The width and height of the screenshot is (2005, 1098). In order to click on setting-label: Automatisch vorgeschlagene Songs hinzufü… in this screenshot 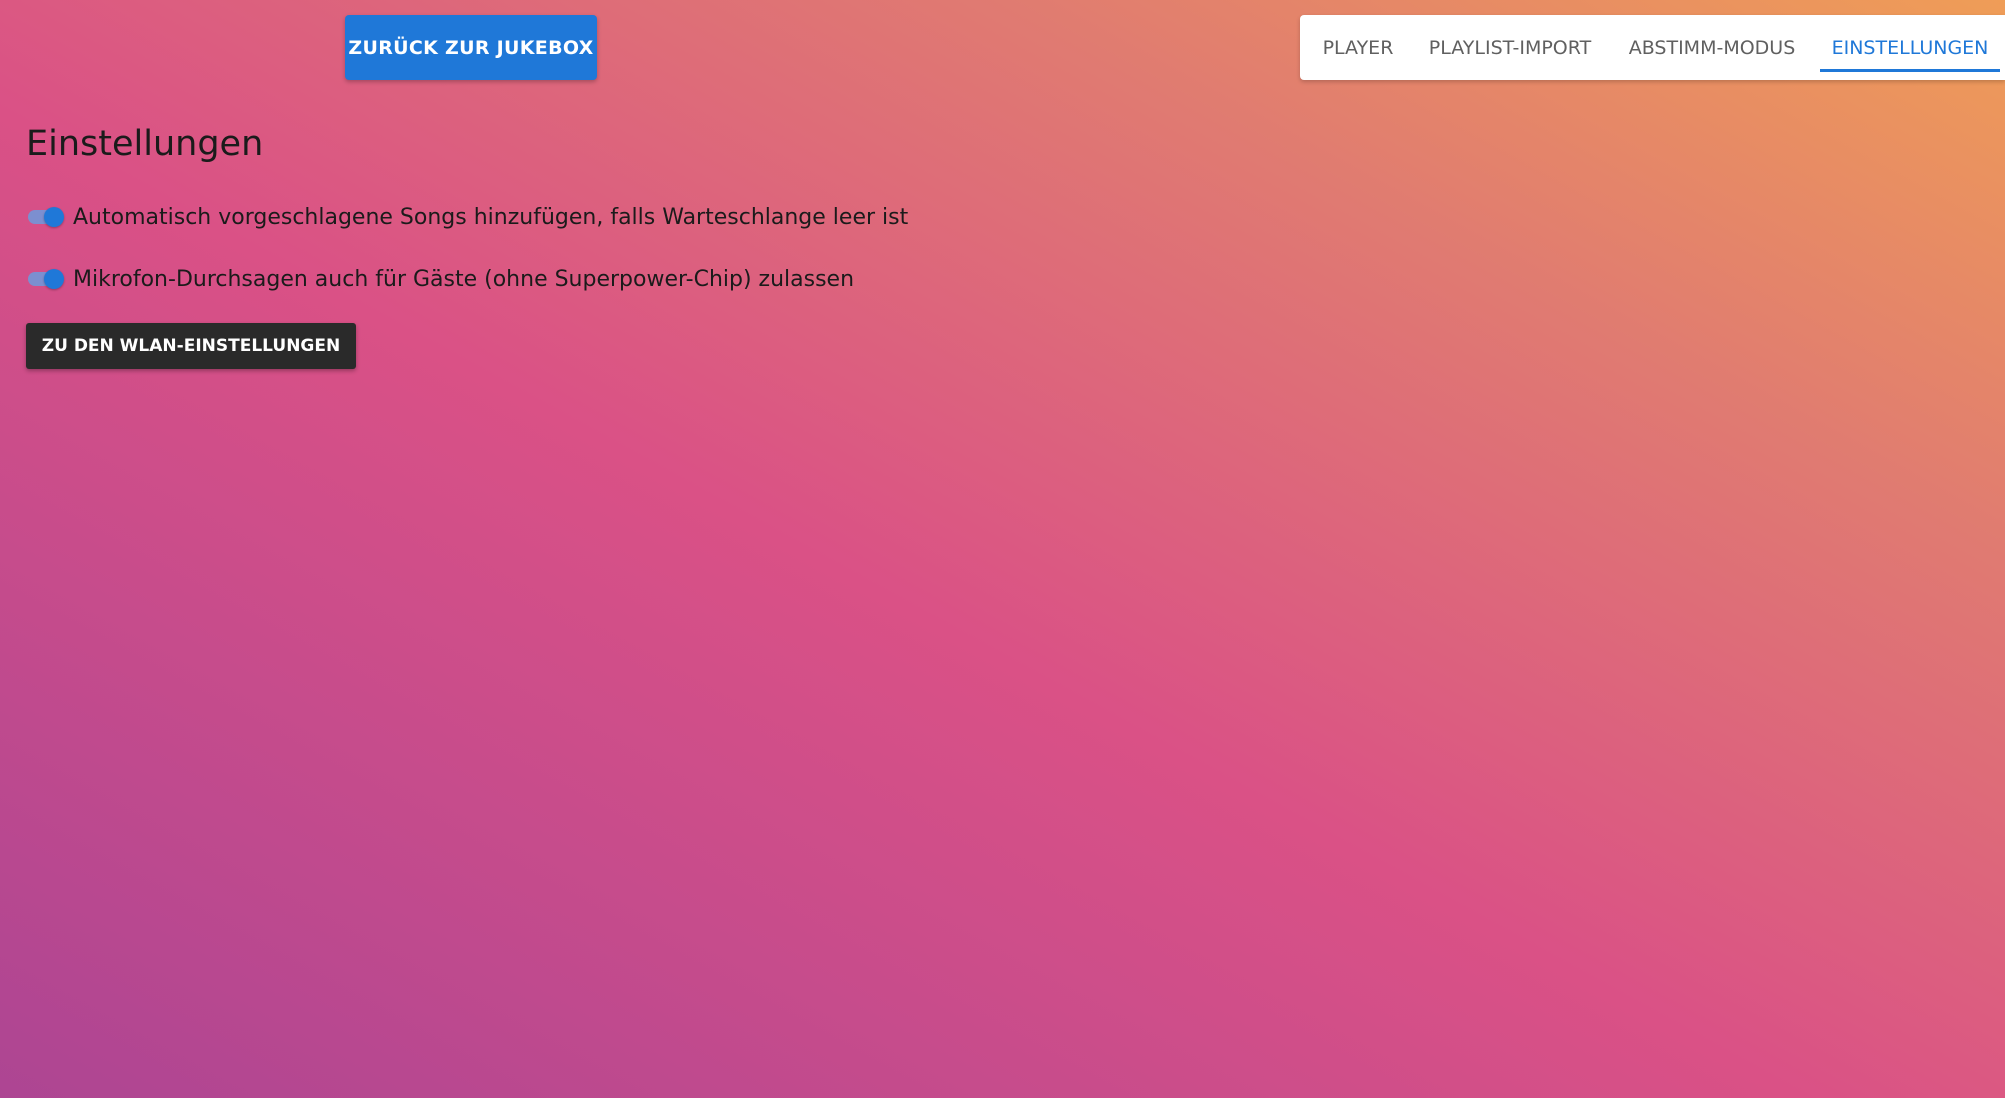, I will do `click(491, 217)`.